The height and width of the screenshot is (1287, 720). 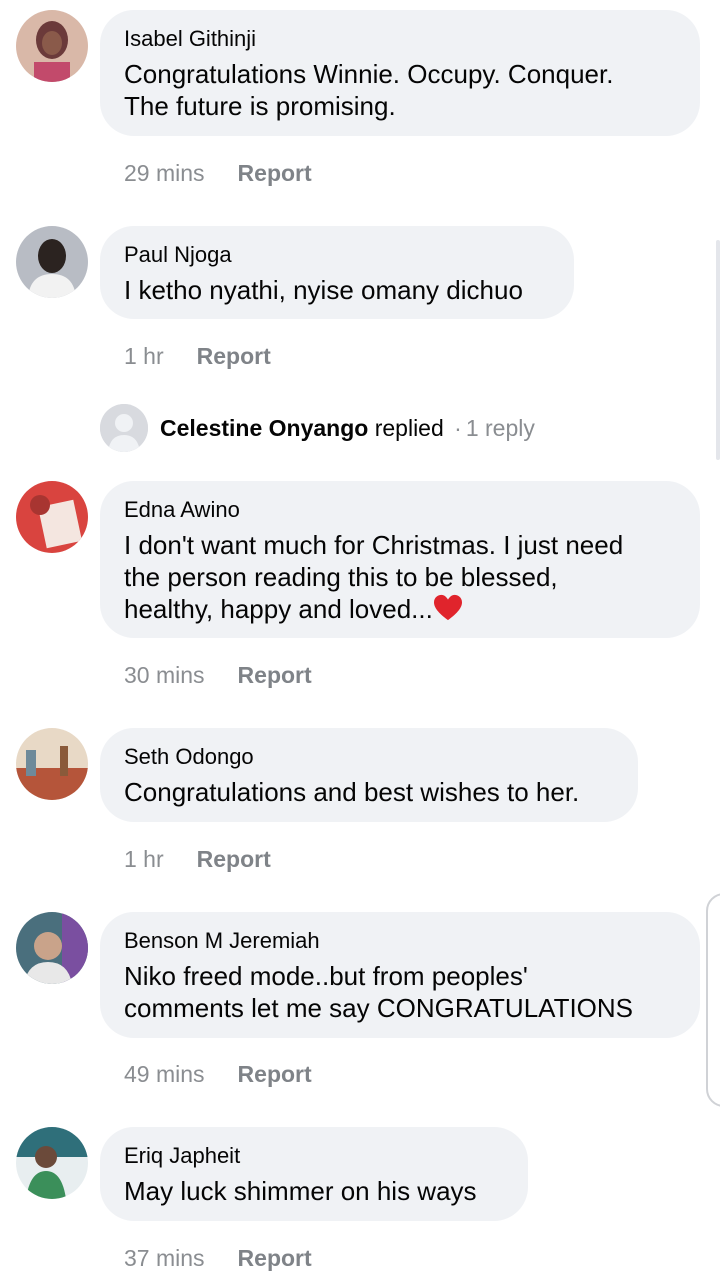 What do you see at coordinates (323, 290) in the screenshot?
I see `comment-text: I ketho nyathi, nyise omany dichuo` at bounding box center [323, 290].